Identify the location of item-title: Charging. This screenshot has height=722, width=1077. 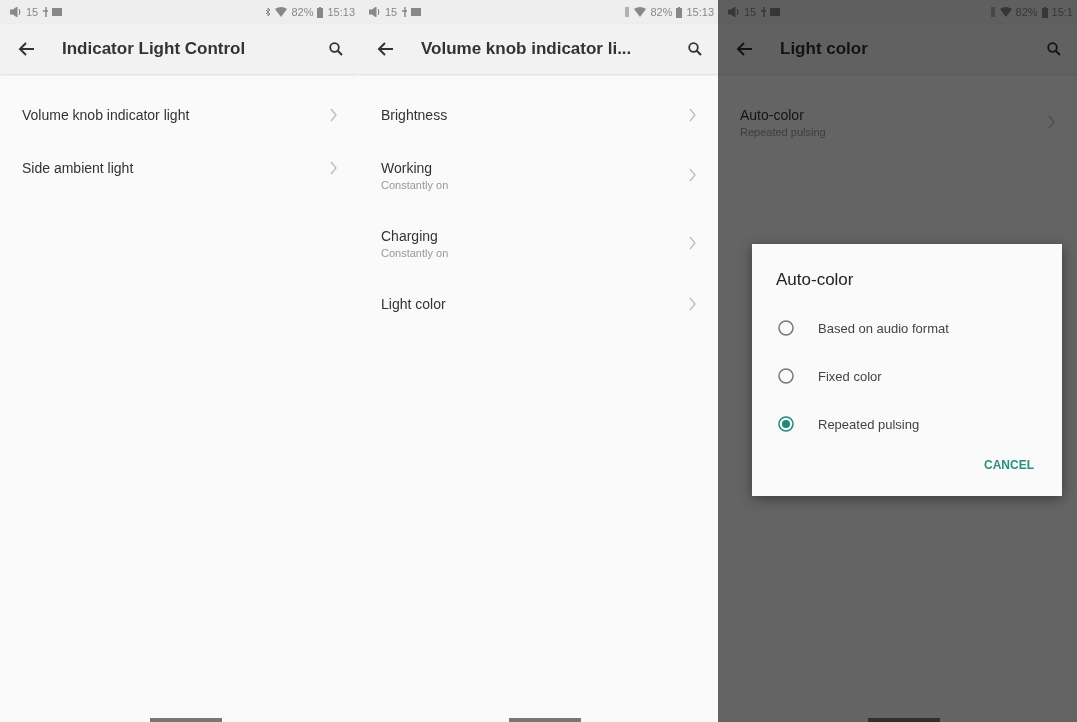
(409, 235).